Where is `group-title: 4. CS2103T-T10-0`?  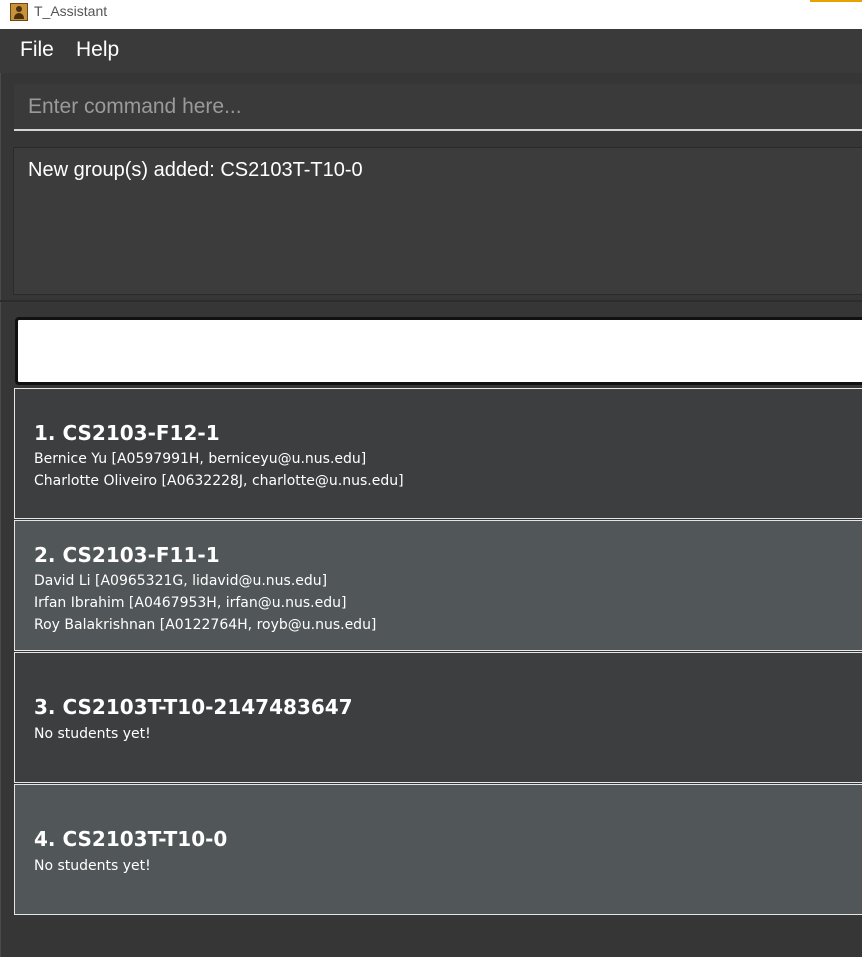
group-title: 4. CS2103T-T10-0 is located at coordinates (131, 839).